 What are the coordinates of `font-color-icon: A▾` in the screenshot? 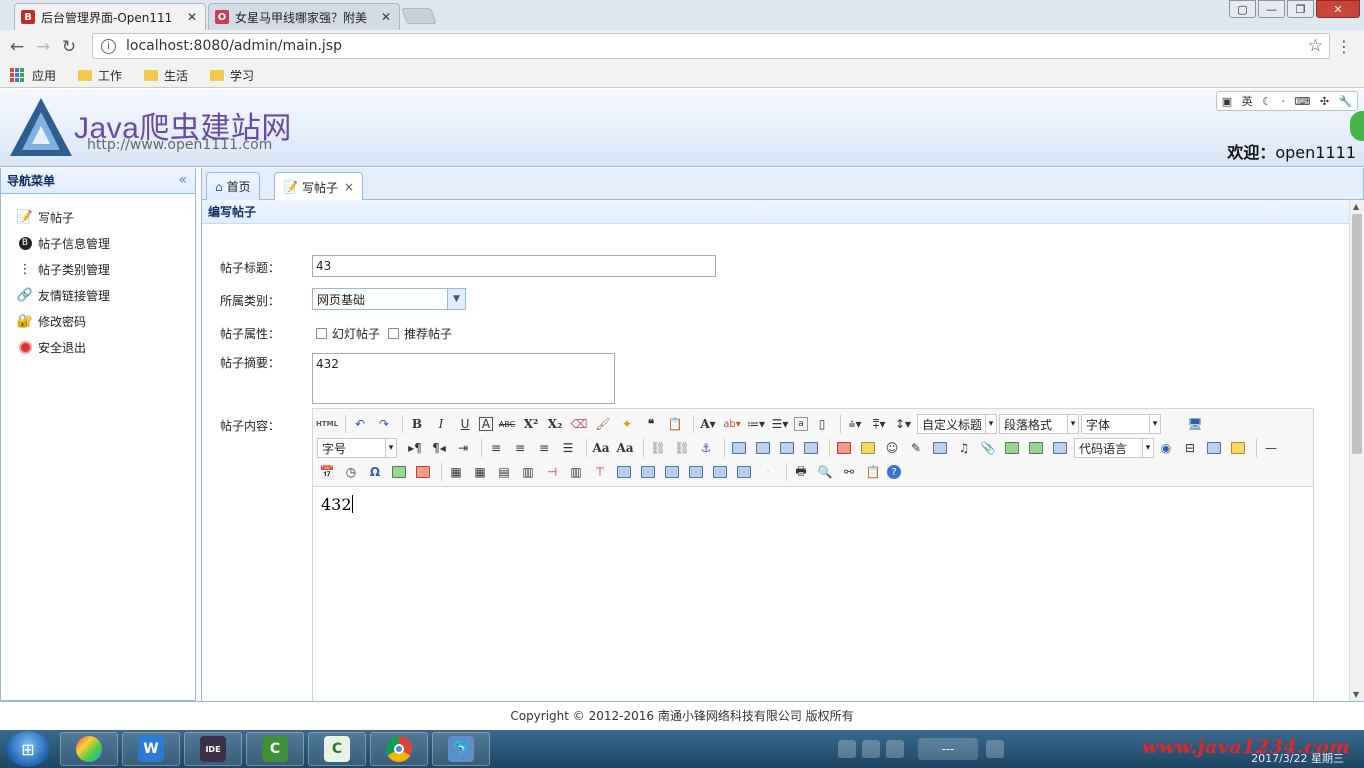 It's located at (708, 424).